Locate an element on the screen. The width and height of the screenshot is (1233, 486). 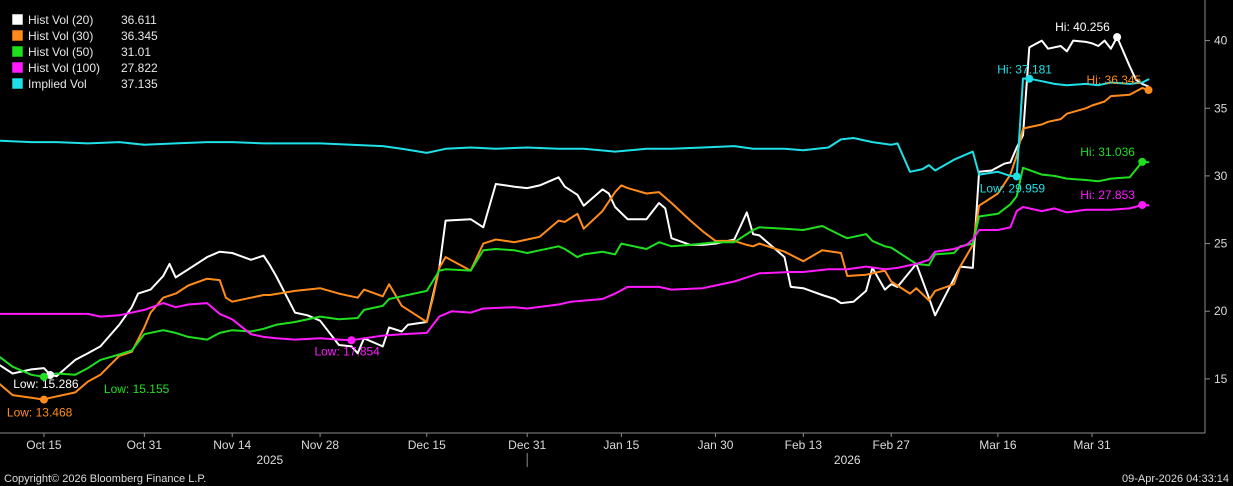
x-tick-label: Nov 14 is located at coordinates (232, 445).